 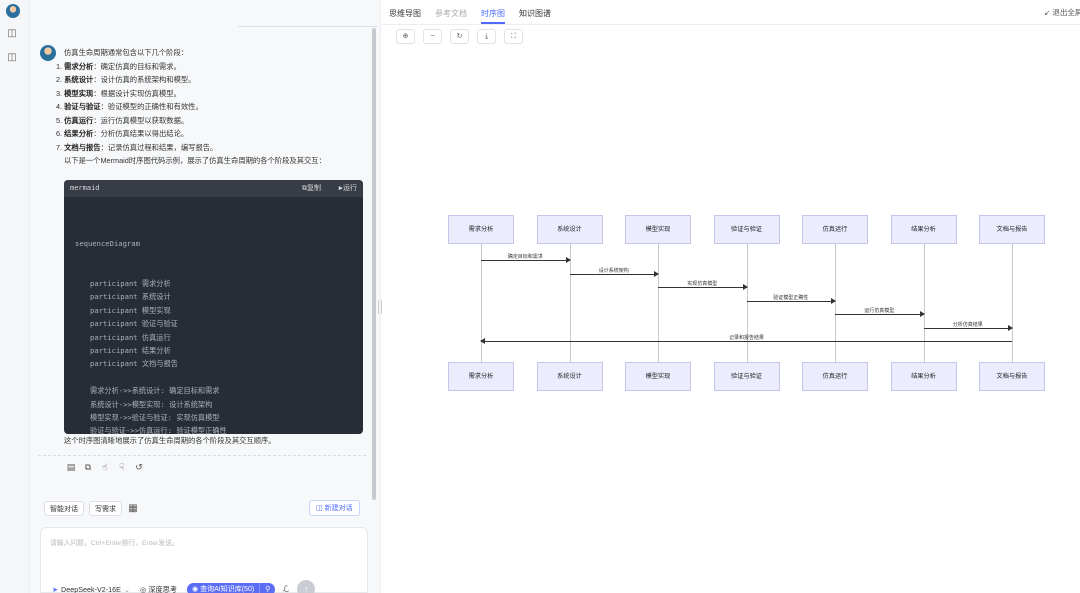 What do you see at coordinates (64, 508) in the screenshot?
I see `smart-chat-button: 智能对话` at bounding box center [64, 508].